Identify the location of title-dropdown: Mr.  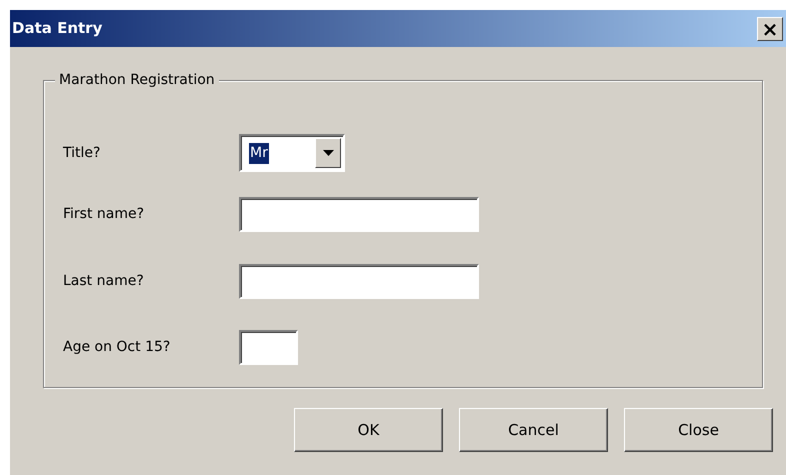
(292, 153).